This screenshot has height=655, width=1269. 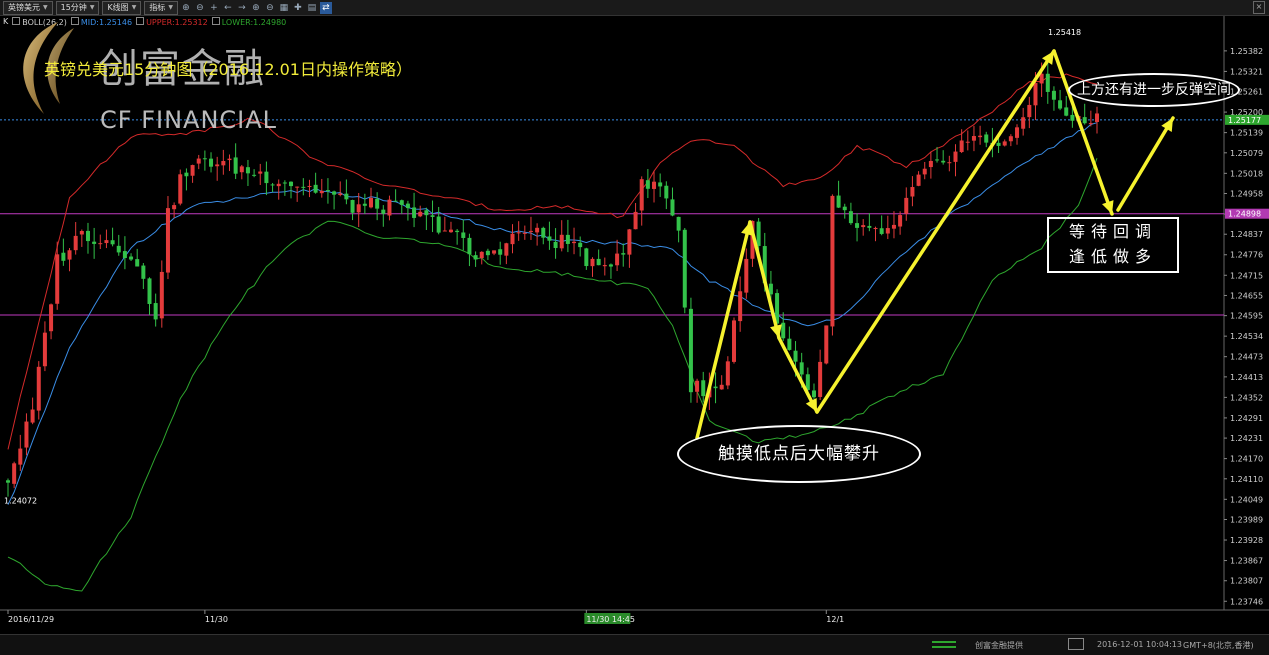 What do you see at coordinates (1246, 71) in the screenshot?
I see `y-tick-label: 1.25321` at bounding box center [1246, 71].